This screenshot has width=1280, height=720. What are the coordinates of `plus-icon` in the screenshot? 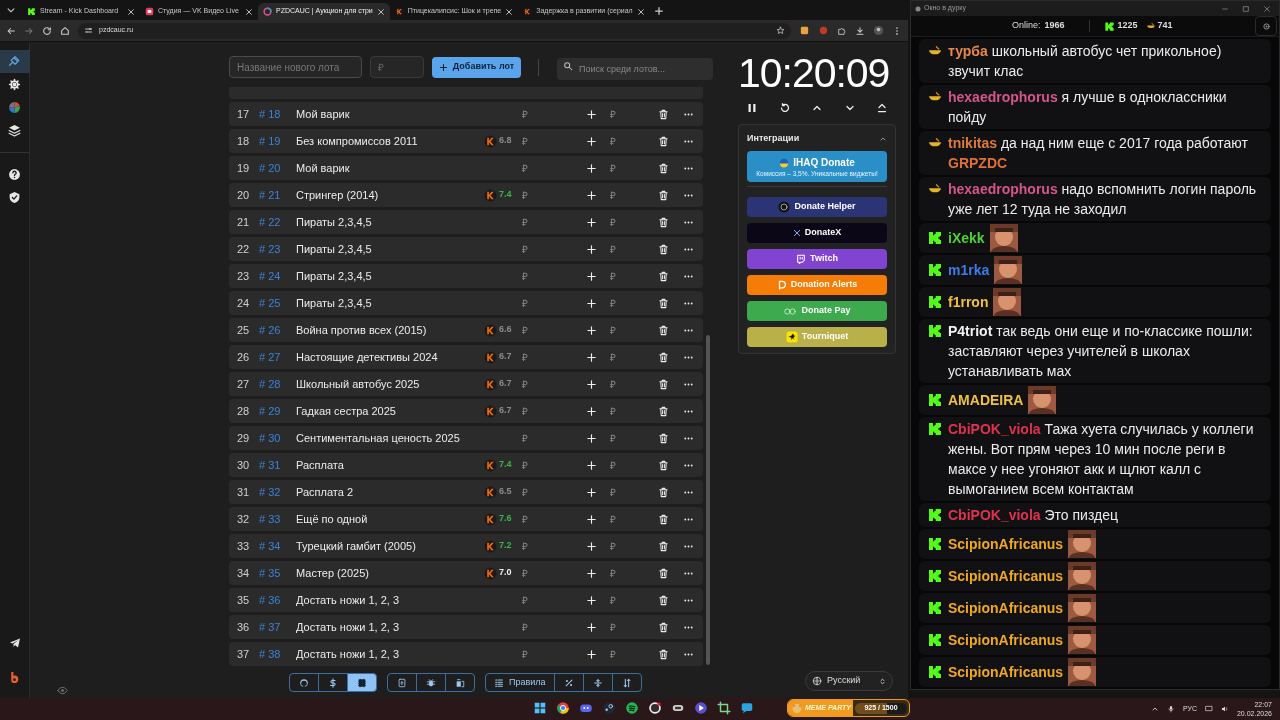 It's located at (591, 168).